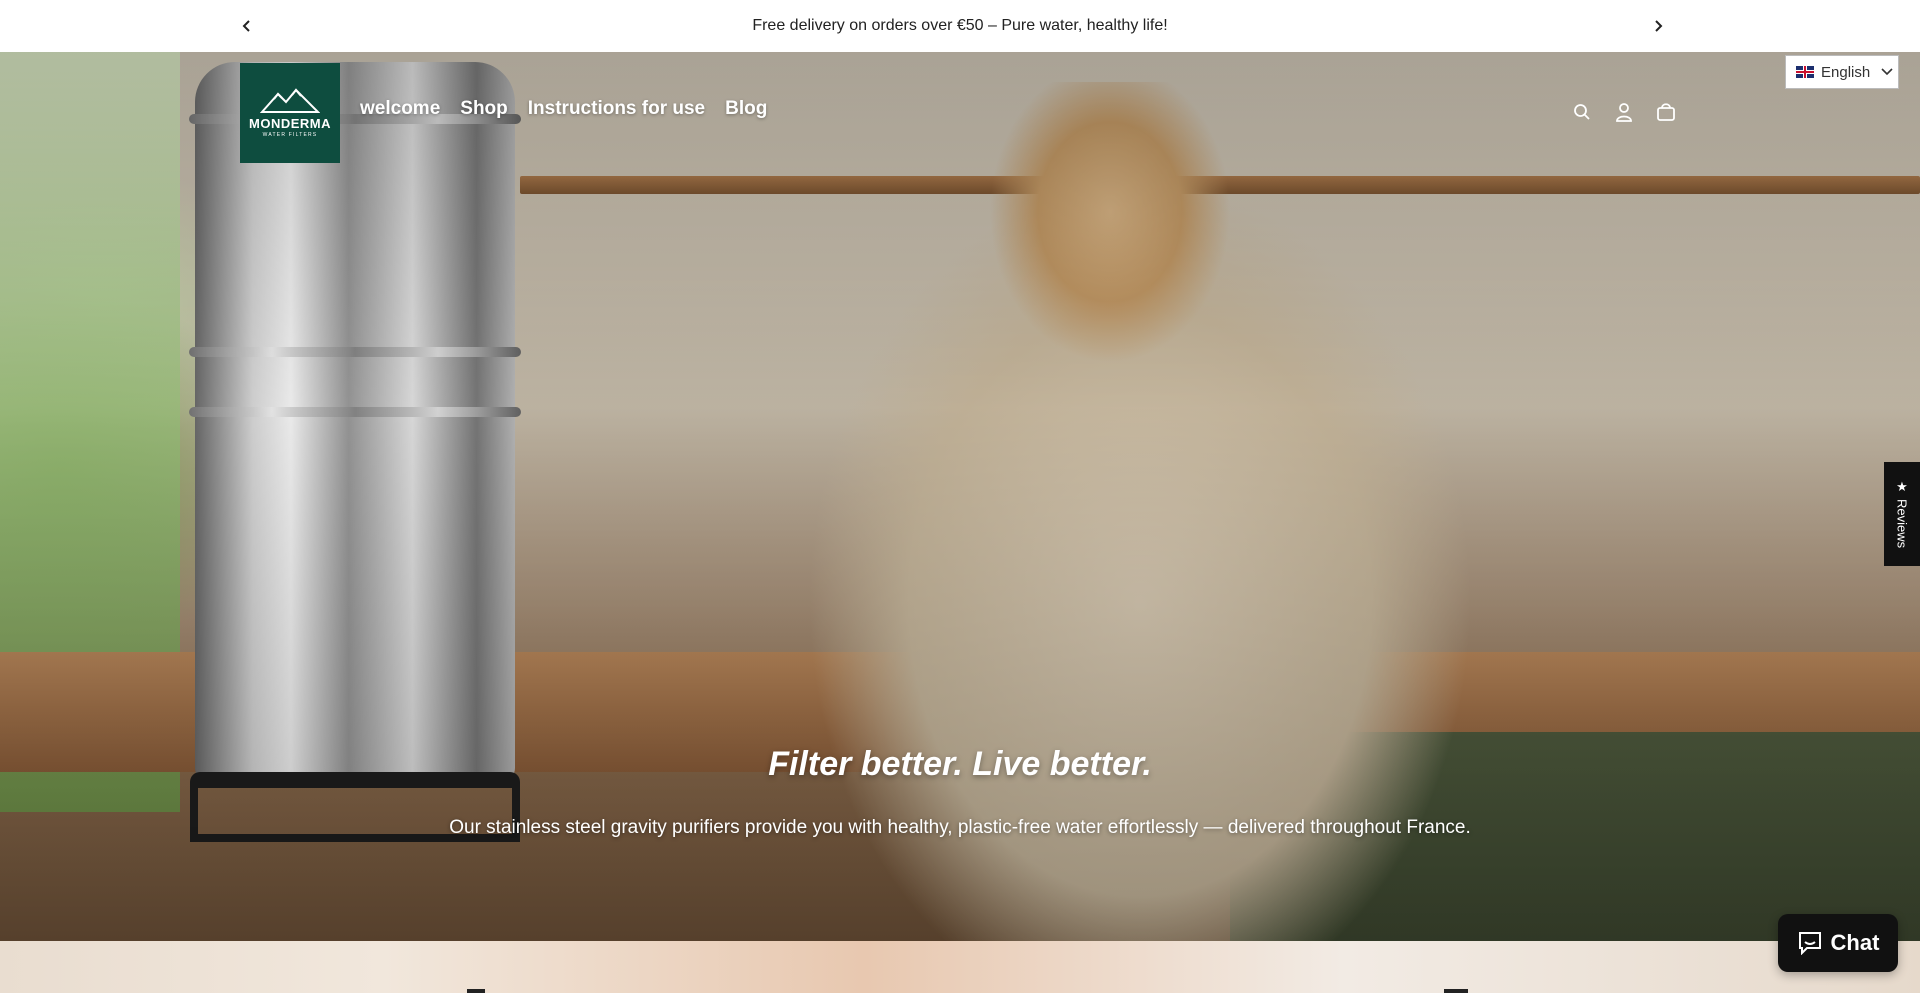 The image size is (1920, 993). What do you see at coordinates (616, 109) in the screenshot?
I see `nav-item-instructions: Instructions for use` at bounding box center [616, 109].